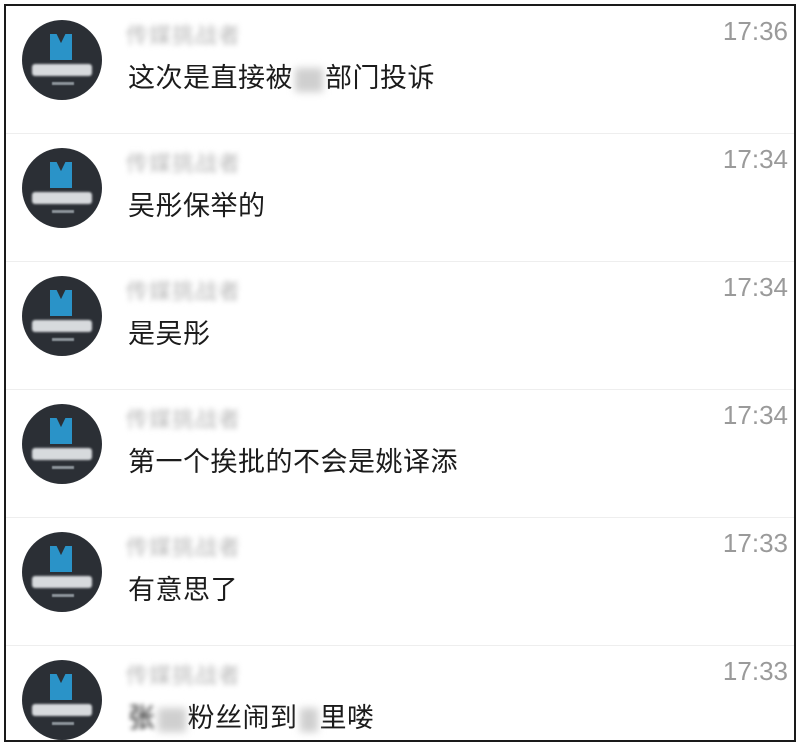 This screenshot has width=800, height=744. Describe the element at coordinates (169, 334) in the screenshot. I see `message-text: 是吴彤` at that location.